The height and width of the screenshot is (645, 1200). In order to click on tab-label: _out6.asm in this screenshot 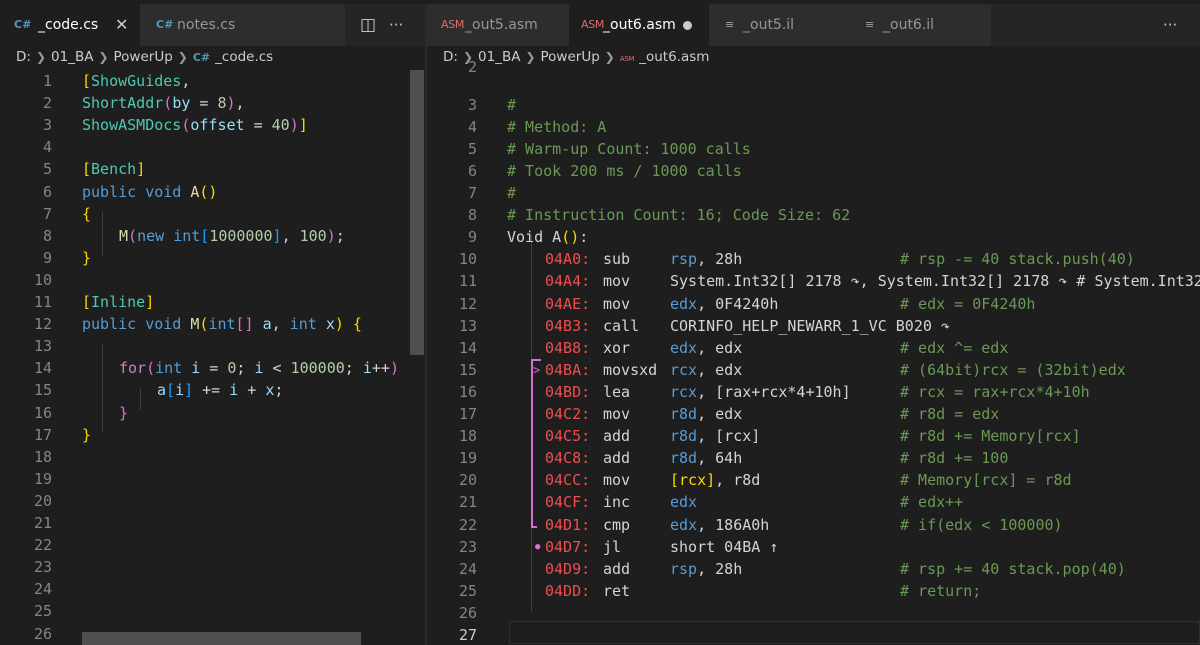, I will do `click(639, 25)`.